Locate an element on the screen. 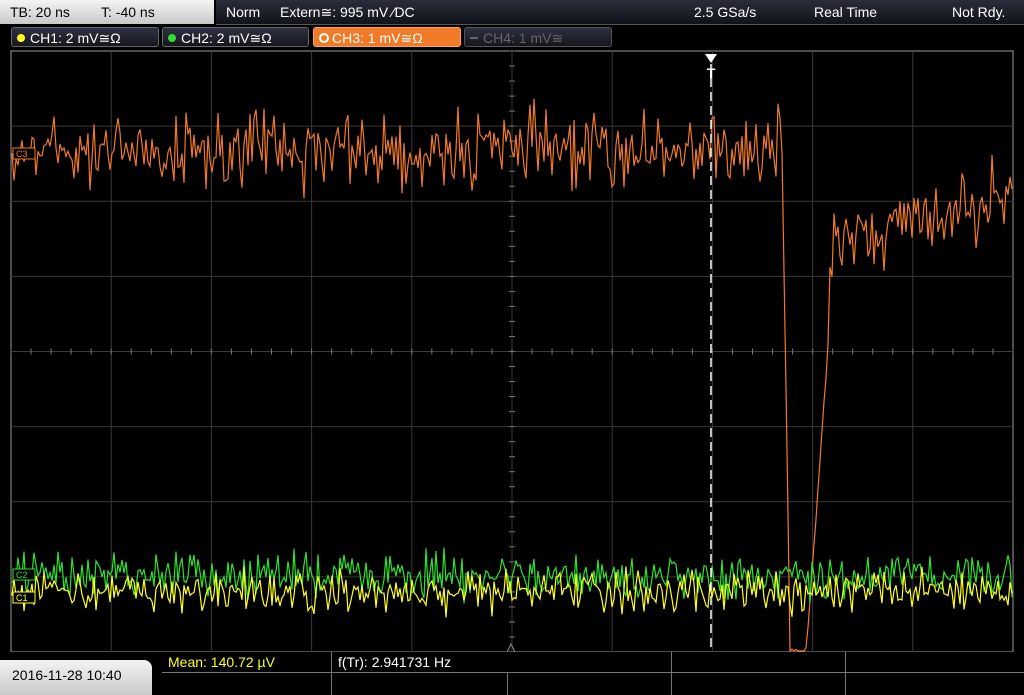  channel-4-label: CH4: 1 mV≅ is located at coordinates (523, 38).